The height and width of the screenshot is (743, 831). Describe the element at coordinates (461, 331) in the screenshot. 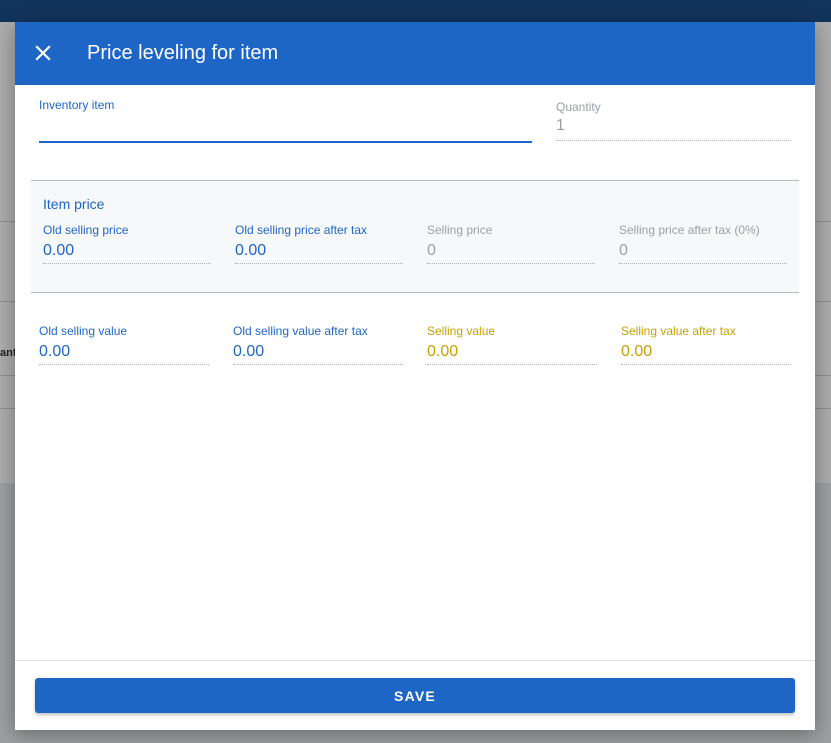

I see `selling-value-label: Selling value` at that location.